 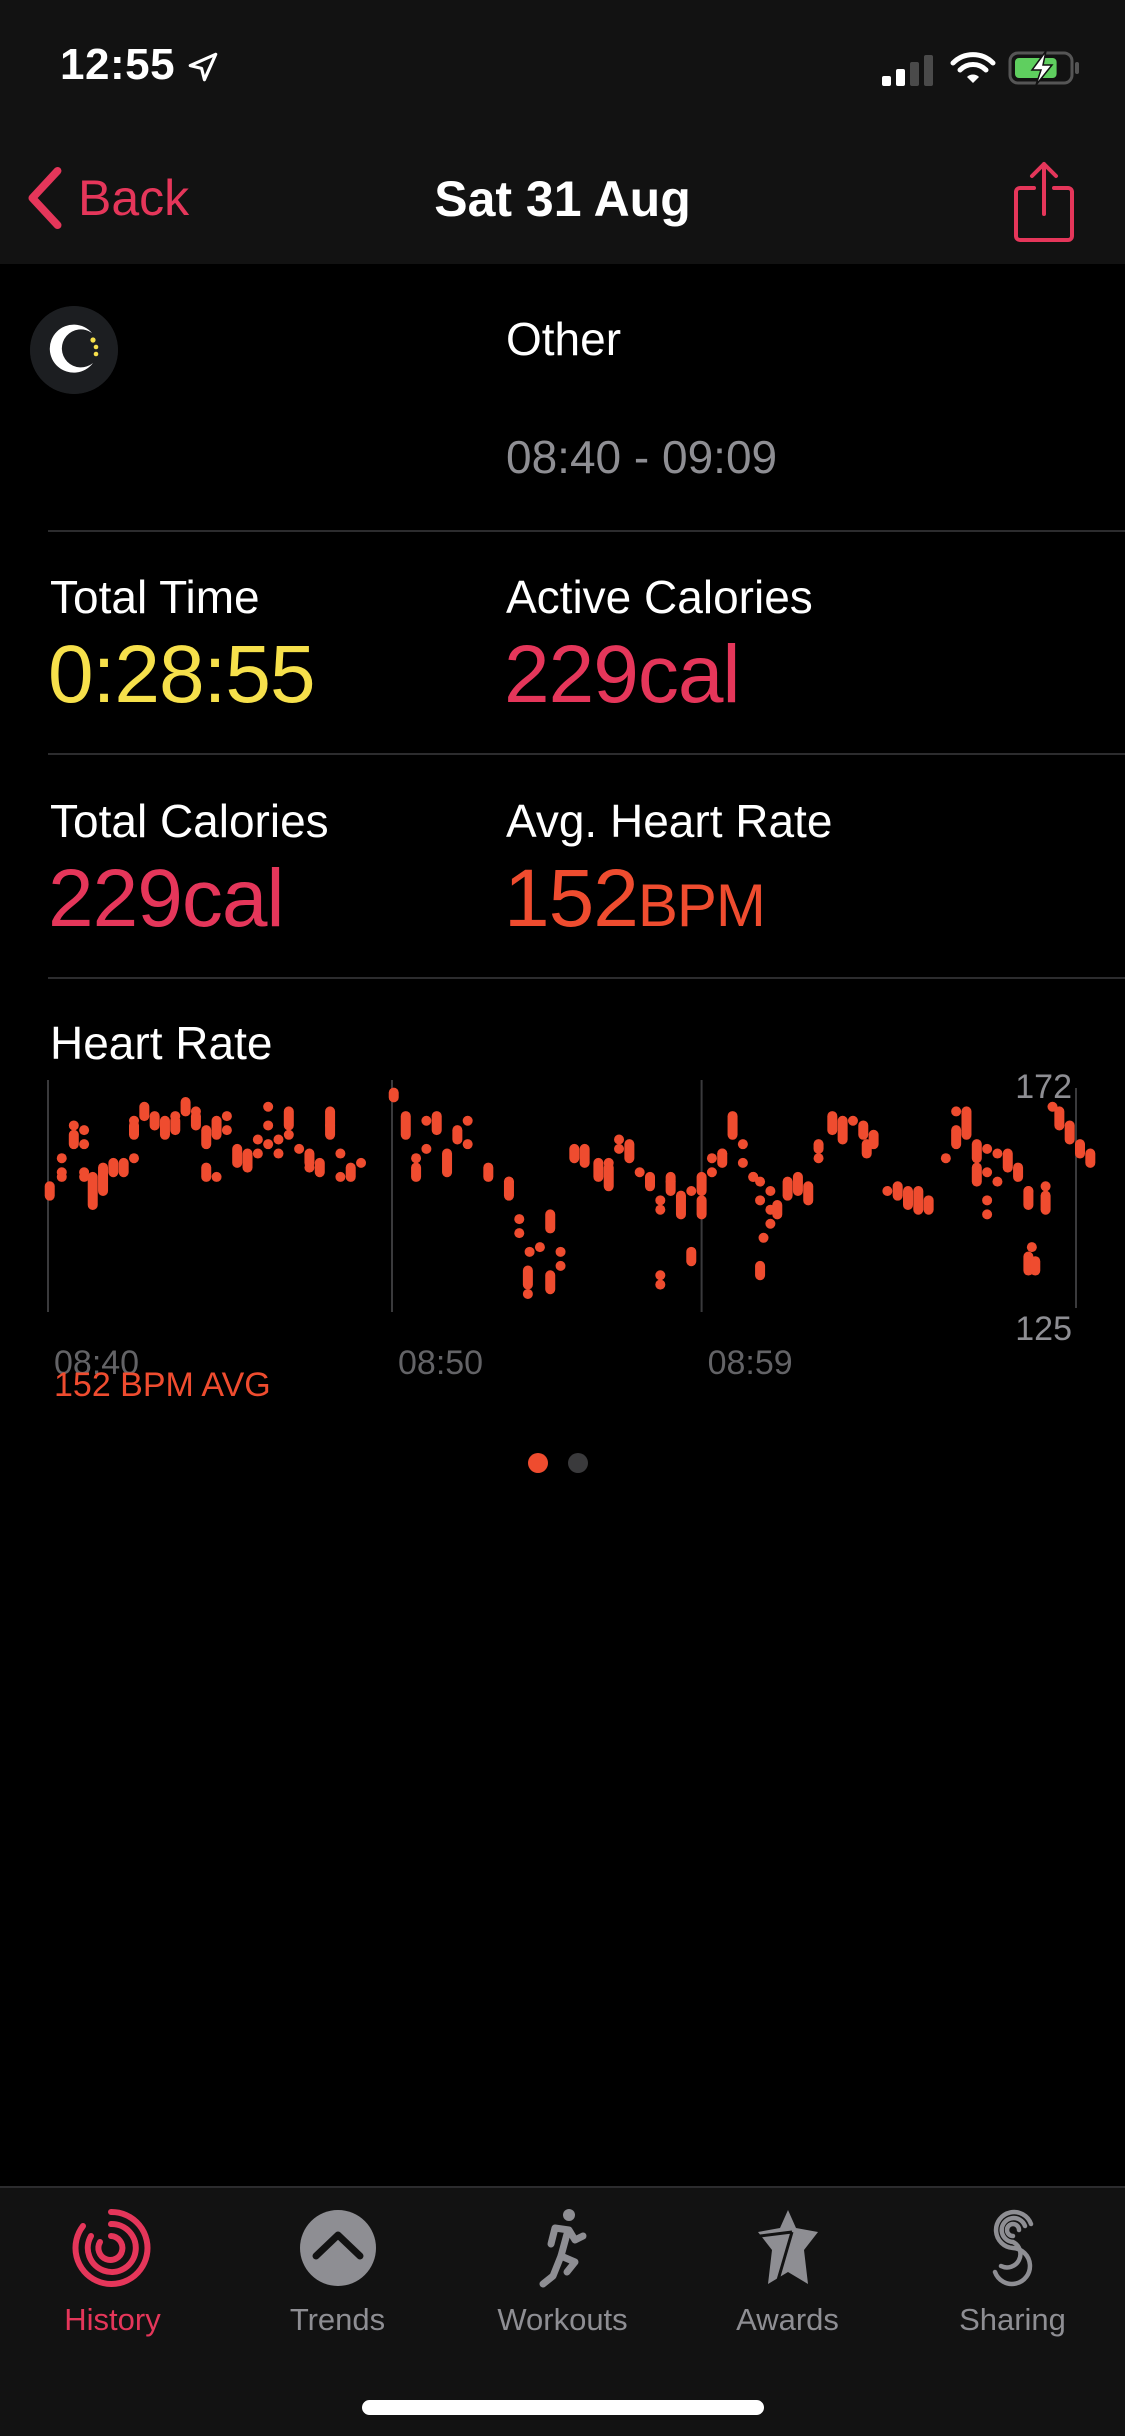 What do you see at coordinates (564, 339) in the screenshot?
I see `workout-type: Other` at bounding box center [564, 339].